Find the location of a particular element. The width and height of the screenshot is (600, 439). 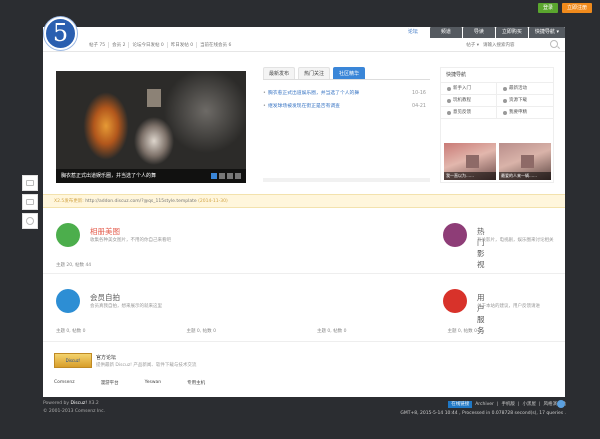

sidebar-qrcode-button is located at coordinates (30, 202).